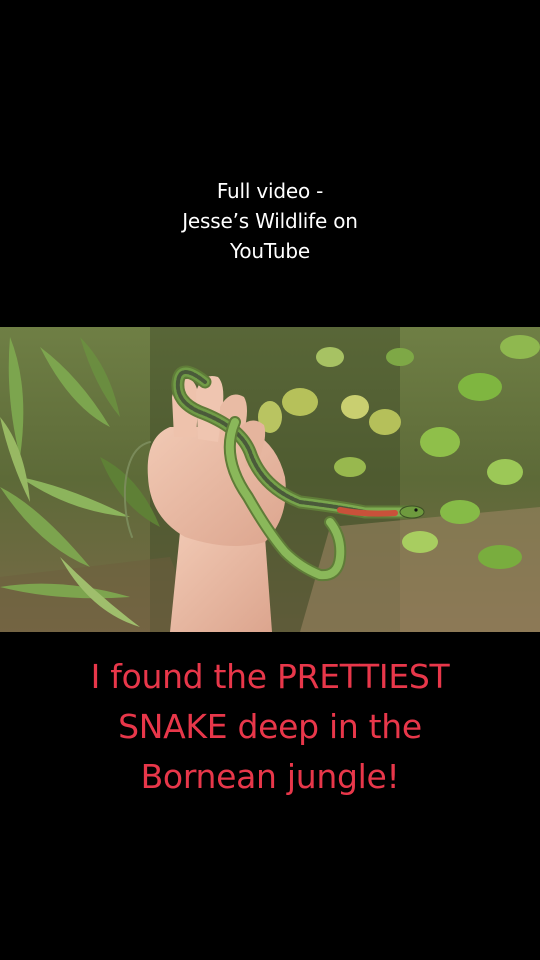 Image resolution: width=540 pixels, height=960 pixels. Describe the element at coordinates (270, 191) in the screenshot. I see `top-caption-line-1: Full video -` at that location.